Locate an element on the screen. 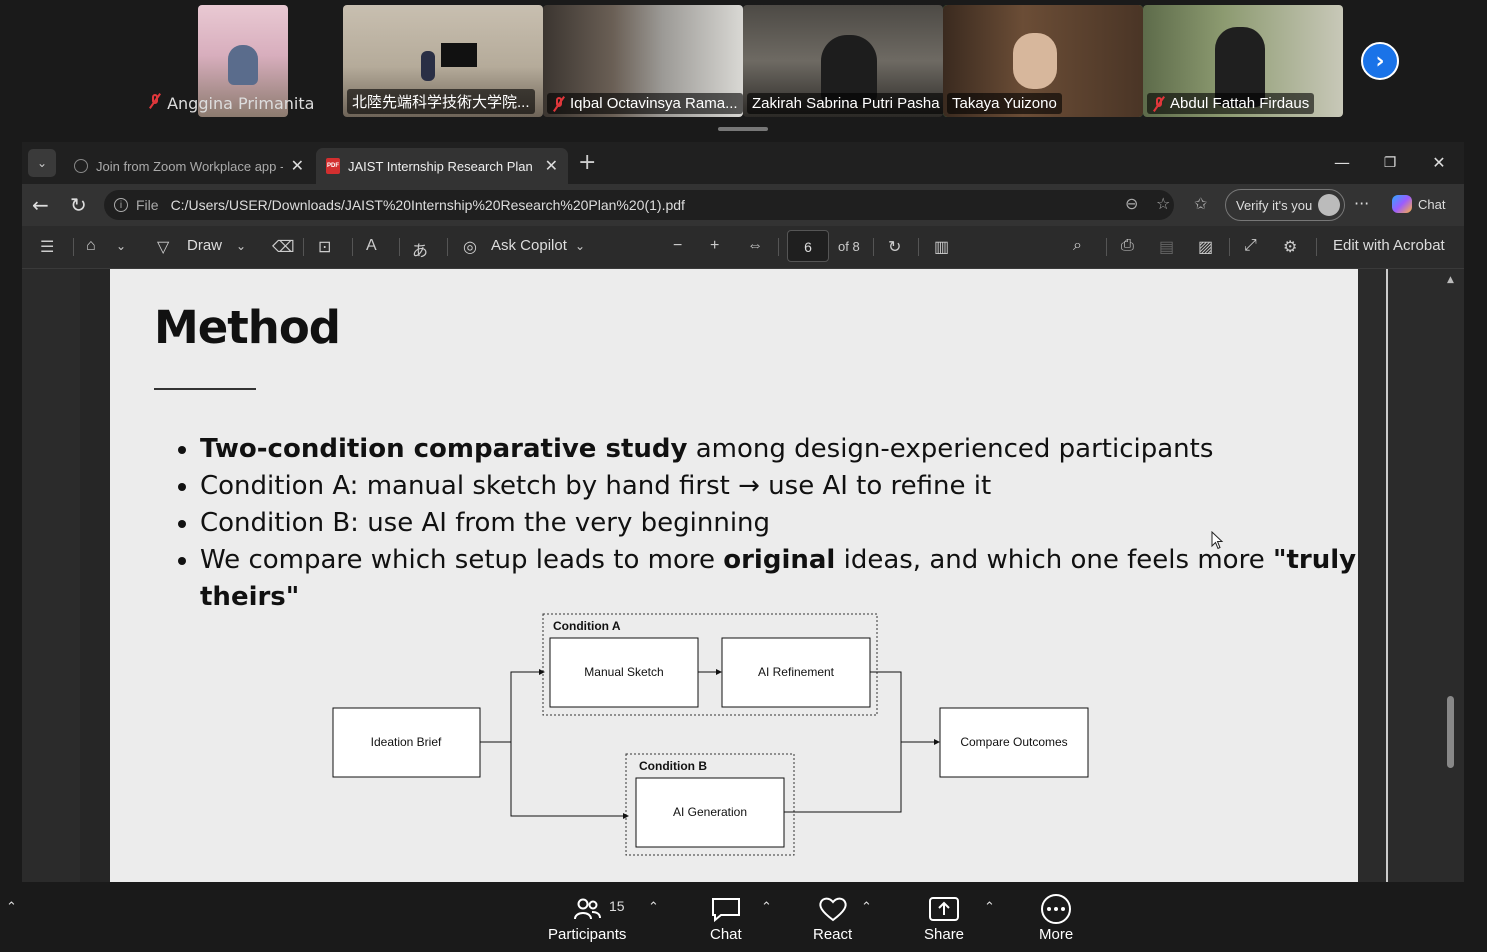  read-aloud-icon: A is located at coordinates (371, 246).